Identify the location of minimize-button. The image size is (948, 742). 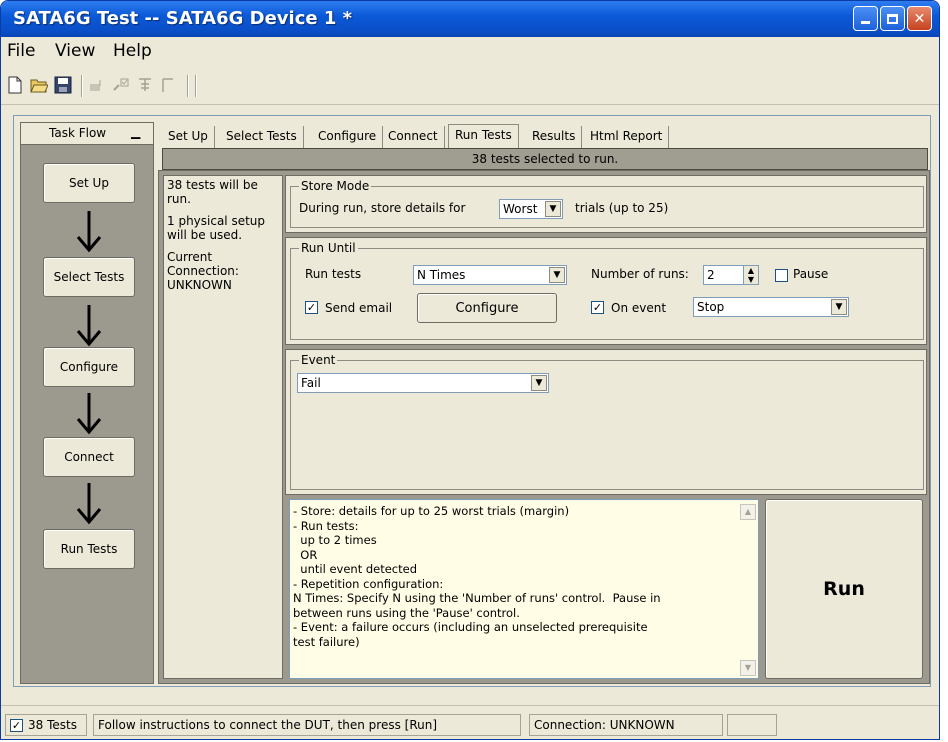
(865, 18).